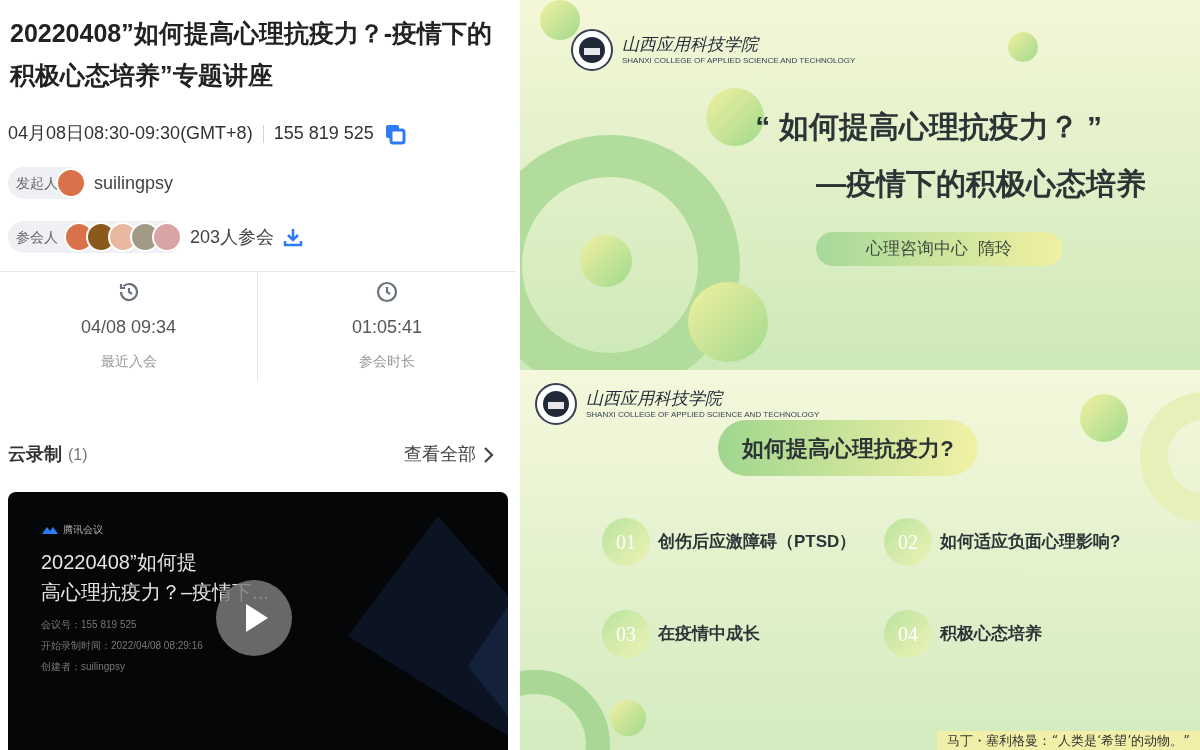 The image size is (1200, 750). What do you see at coordinates (128, 327) in the screenshot?
I see `stat-value: 04/08 09:34` at bounding box center [128, 327].